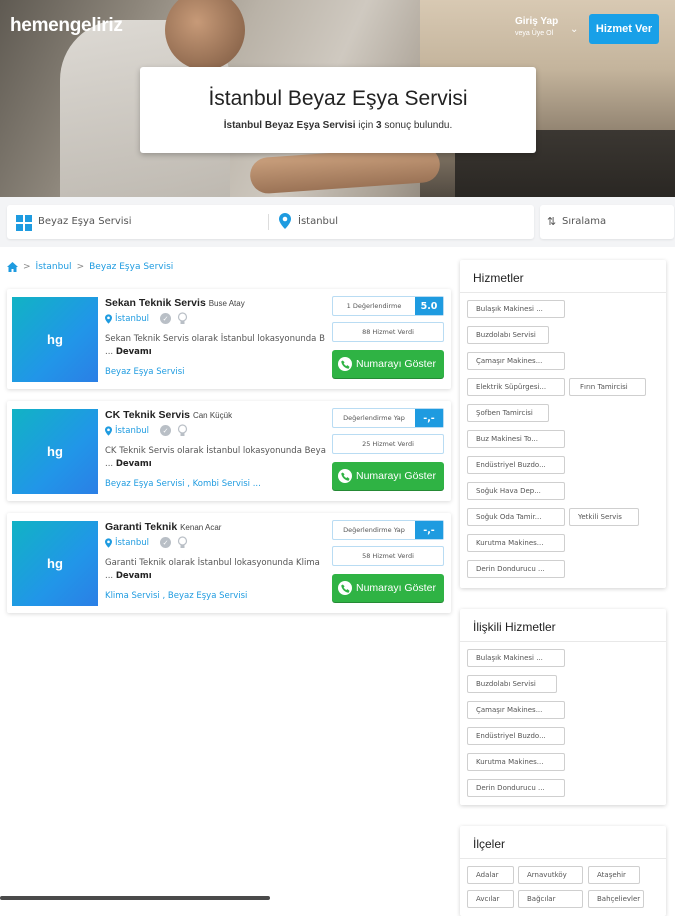 The width and height of the screenshot is (675, 916). I want to click on listing-name: CK Teknik Servis Can Küçük, so click(168, 415).